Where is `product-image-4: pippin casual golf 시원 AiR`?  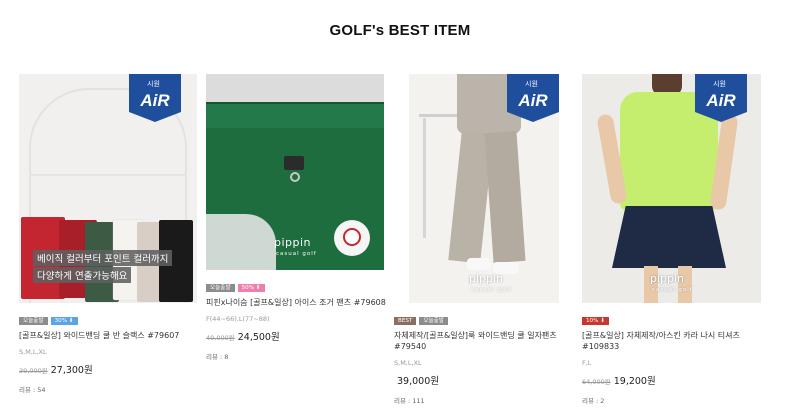 product-image-4: pippin casual golf 시원 AiR is located at coordinates (671, 188).